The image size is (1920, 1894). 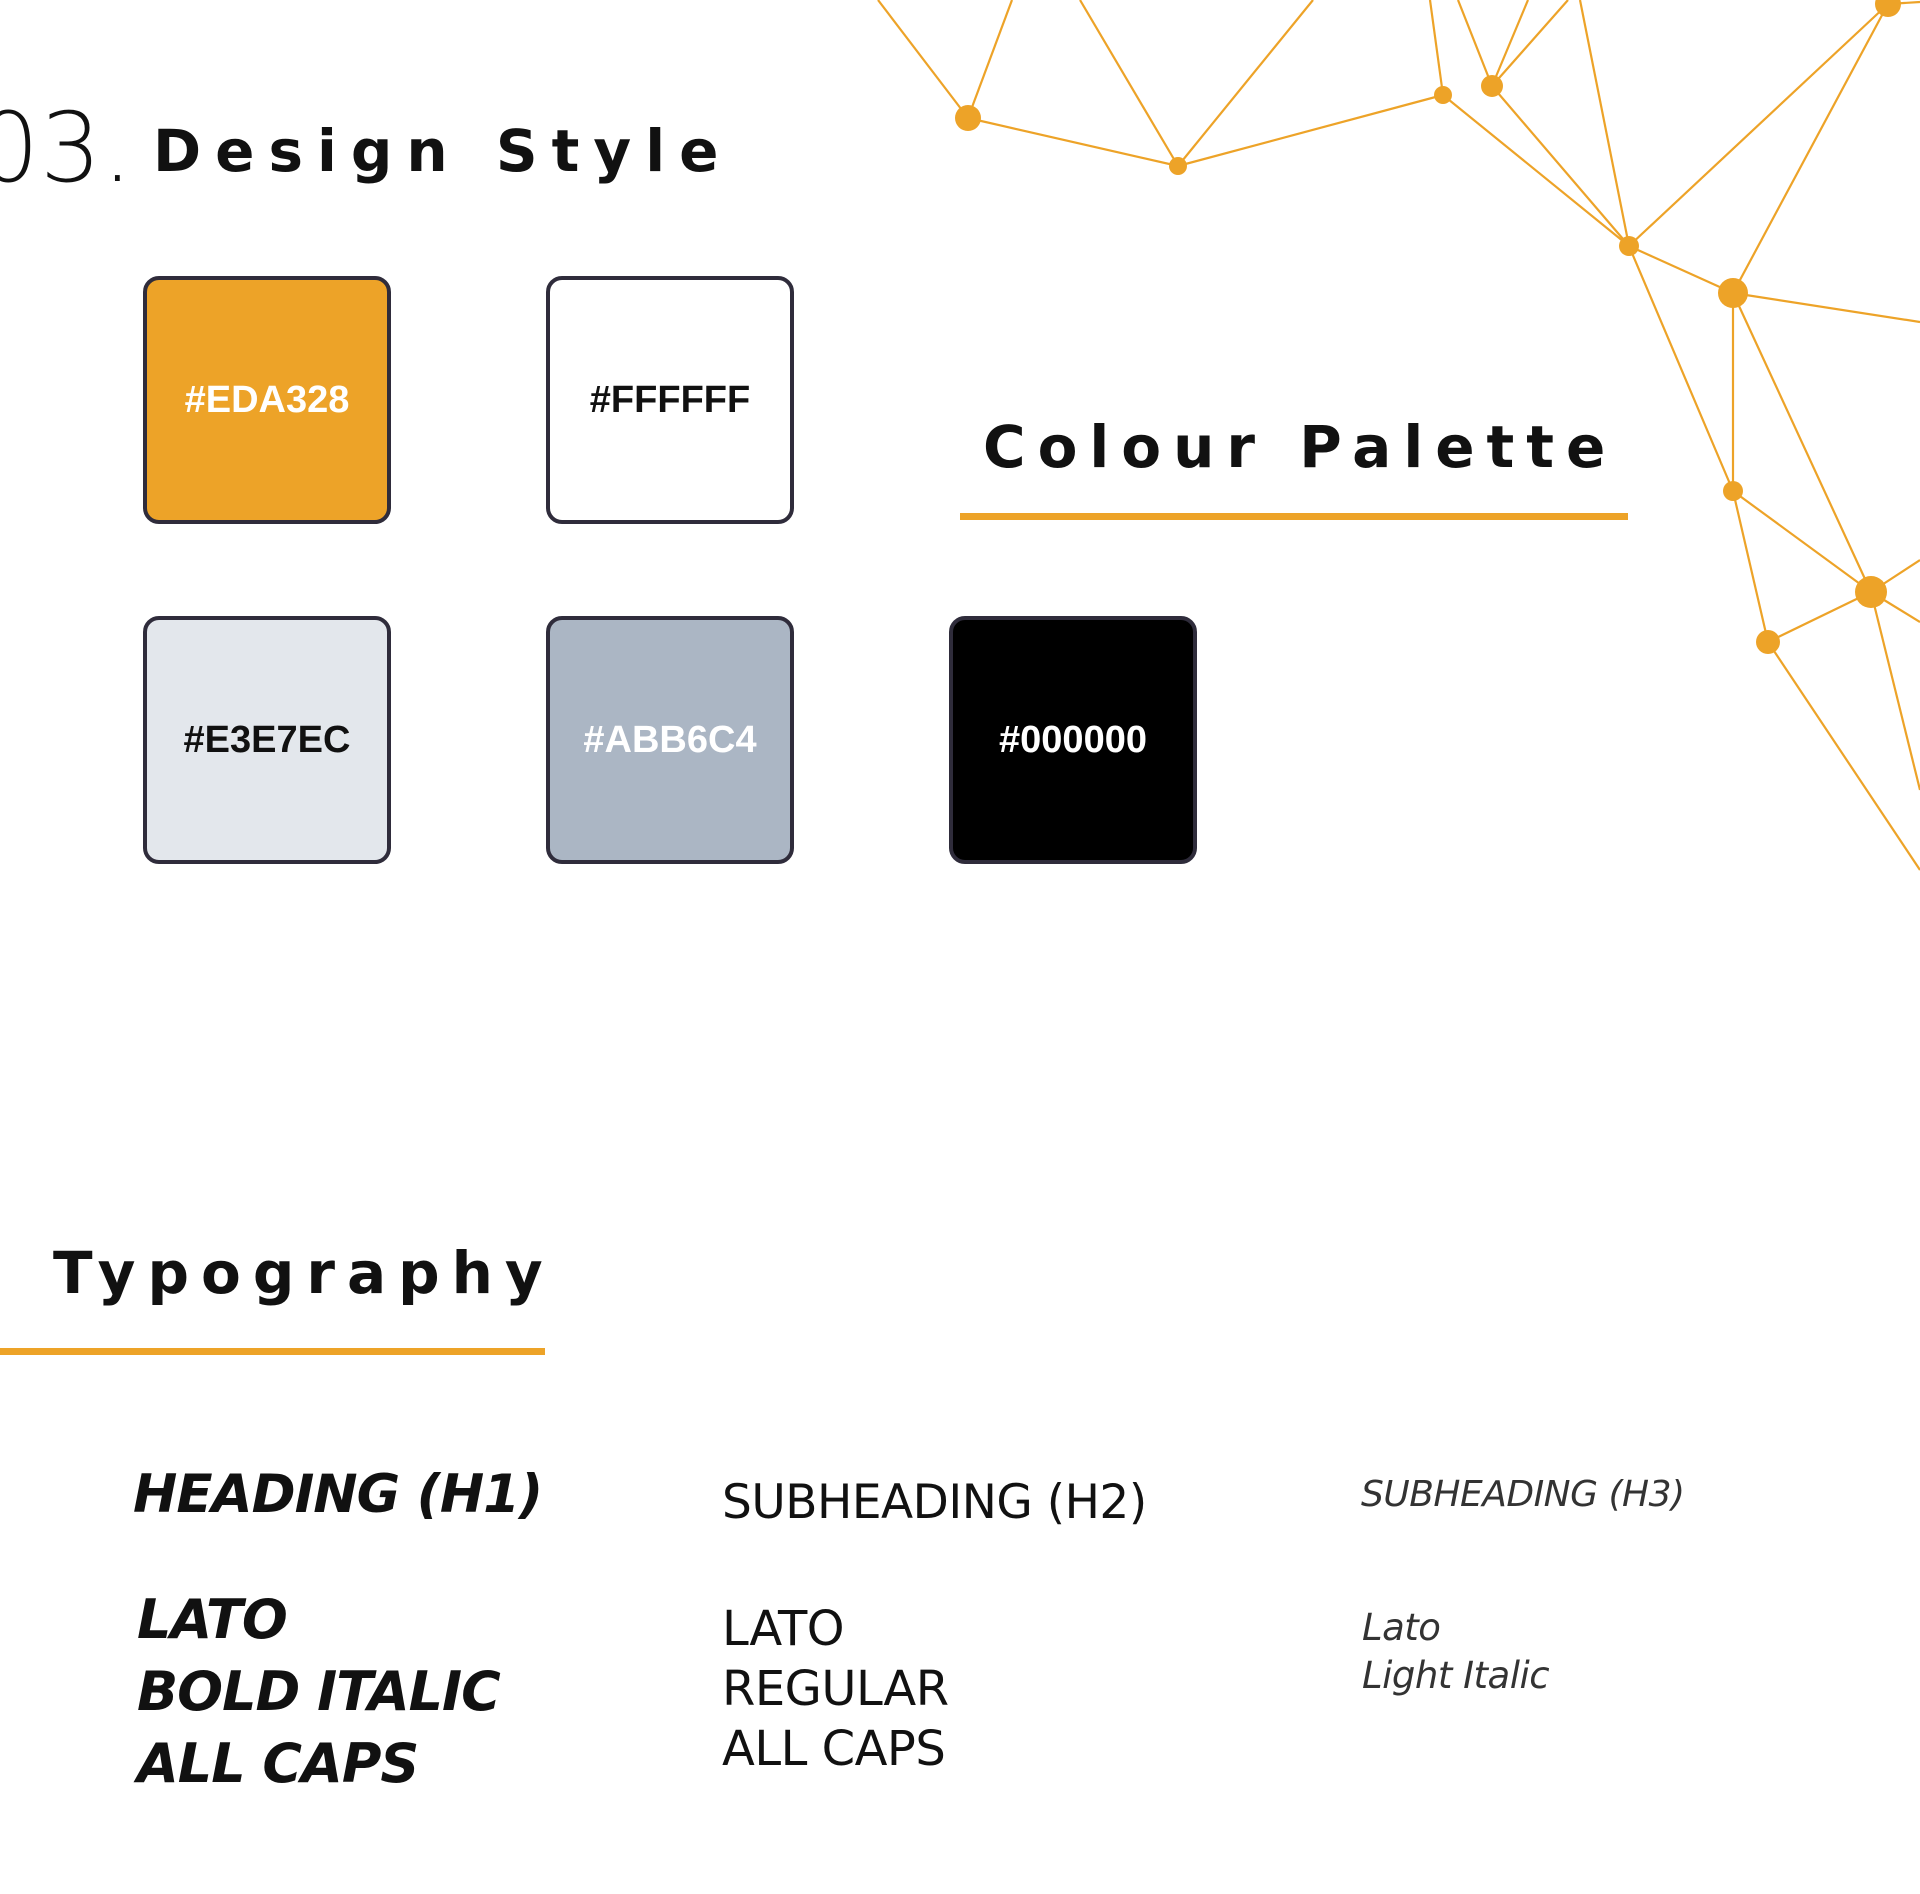 I want to click on swatch-label: #000000, so click(x=1073, y=739).